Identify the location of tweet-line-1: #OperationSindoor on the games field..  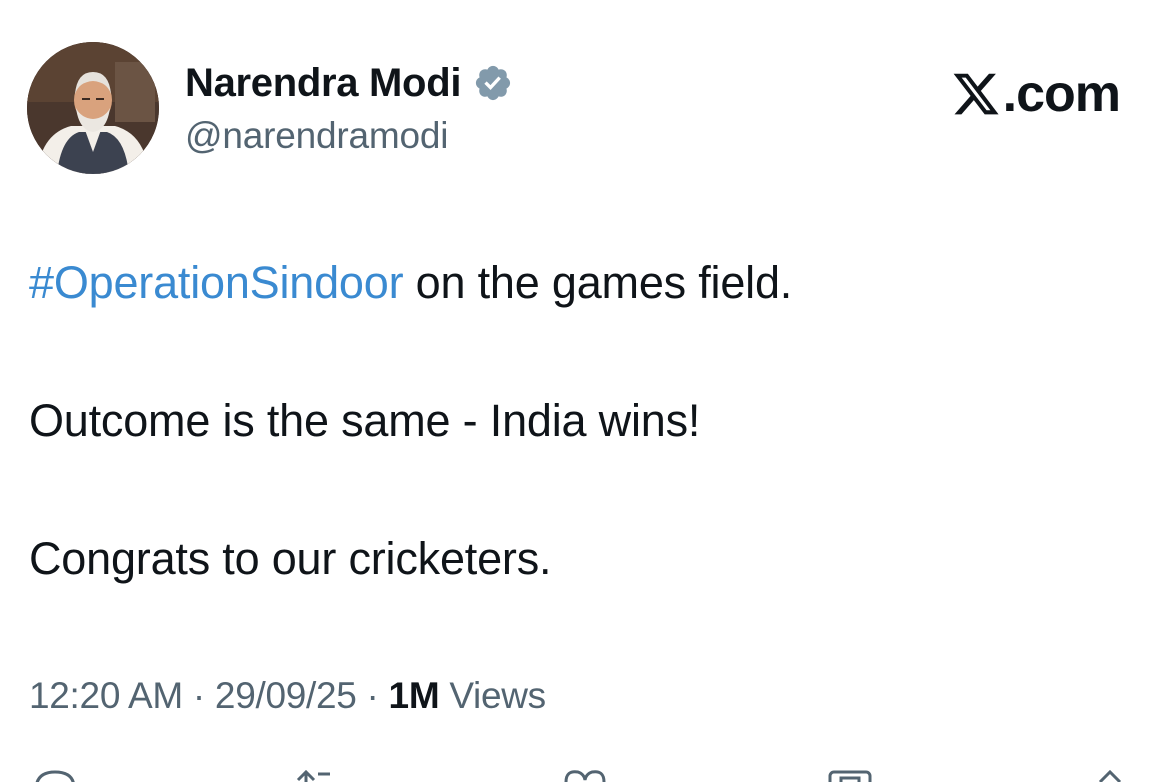
(584, 283).